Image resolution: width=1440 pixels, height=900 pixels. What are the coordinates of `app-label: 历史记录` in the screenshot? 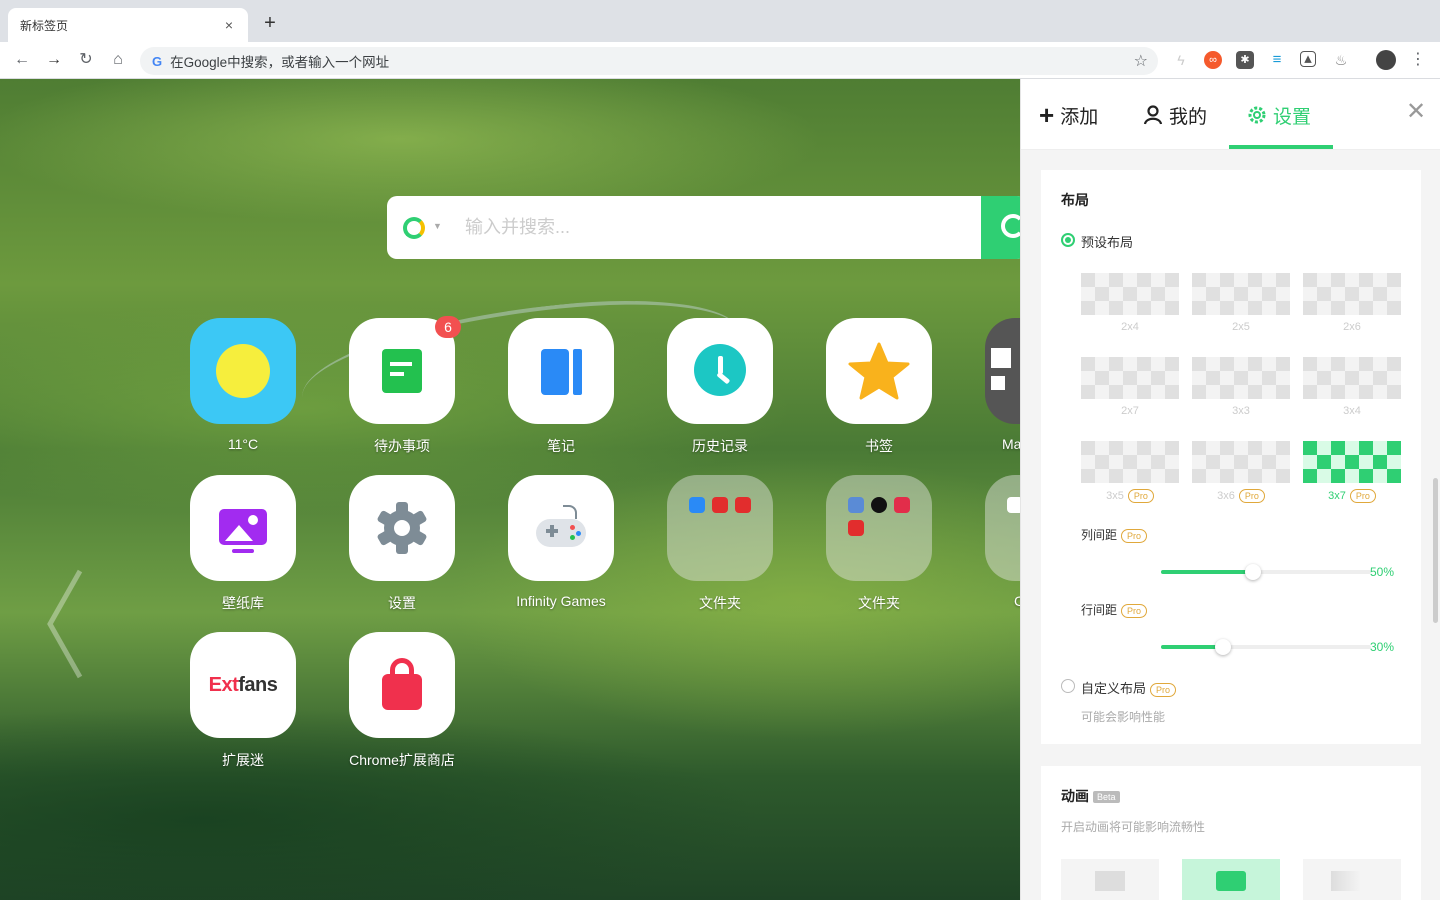 It's located at (720, 446).